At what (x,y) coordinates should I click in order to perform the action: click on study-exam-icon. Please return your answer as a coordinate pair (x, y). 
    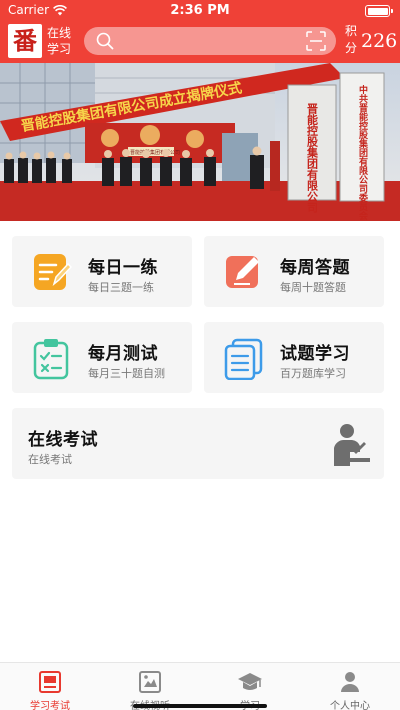
    Looking at the image, I should click on (50, 682).